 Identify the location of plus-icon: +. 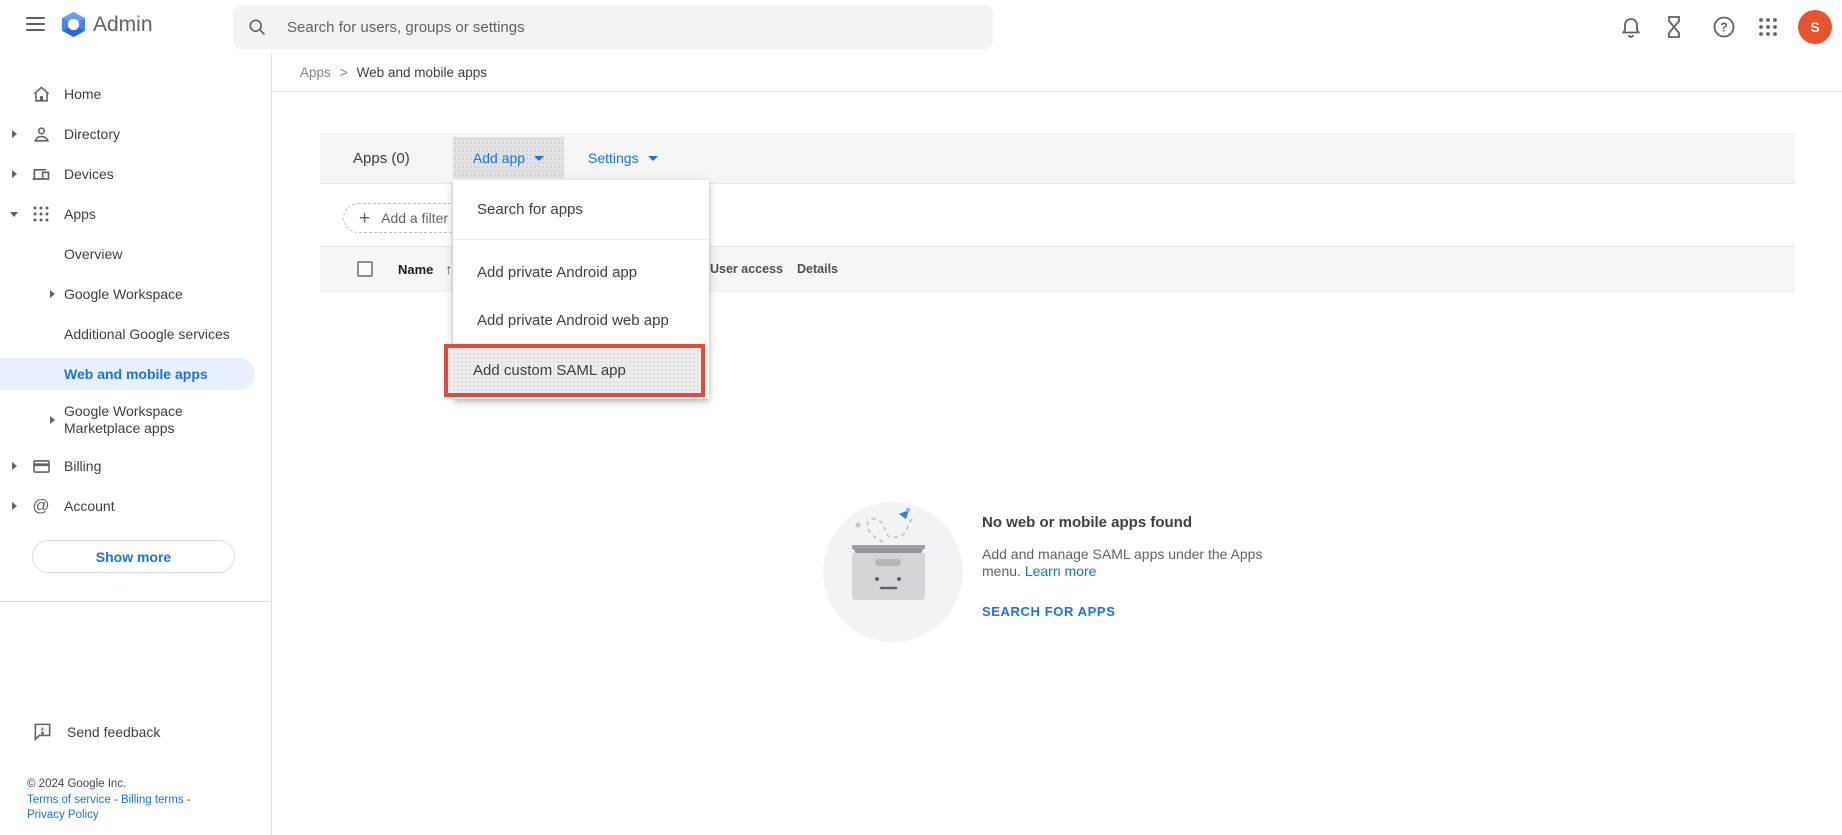
(365, 218).